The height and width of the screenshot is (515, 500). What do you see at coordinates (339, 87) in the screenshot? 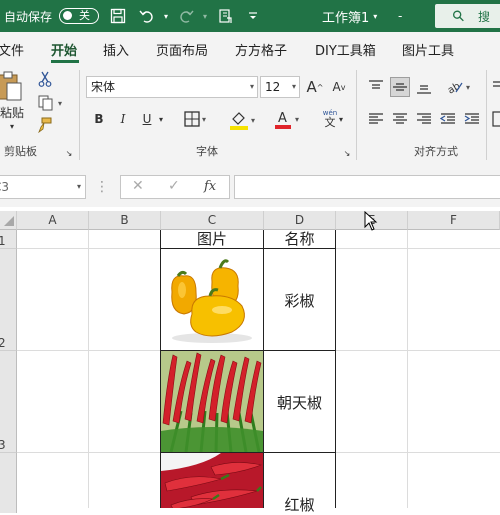
I see `decrease-font-icon: Av` at bounding box center [339, 87].